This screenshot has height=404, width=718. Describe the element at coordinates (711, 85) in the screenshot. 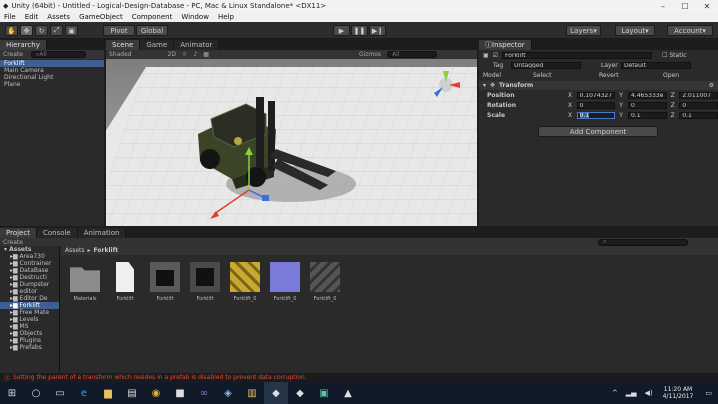

I see `component-settings-icon: ⚙` at that location.